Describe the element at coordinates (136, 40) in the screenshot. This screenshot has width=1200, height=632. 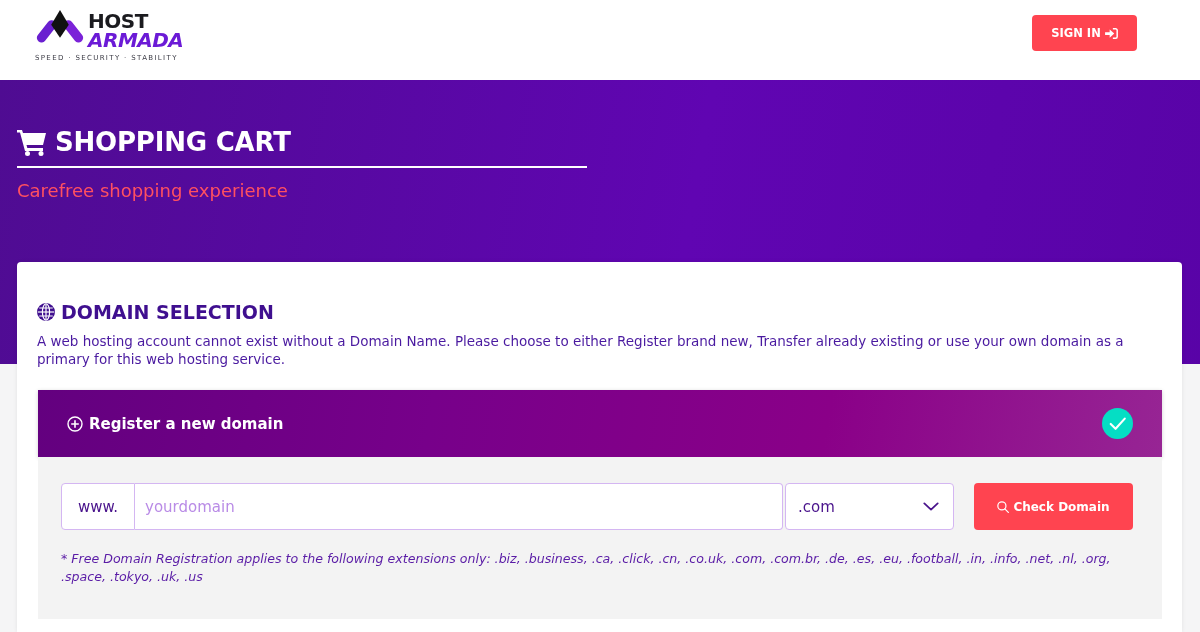
I see `logo-text: ARMADA` at that location.